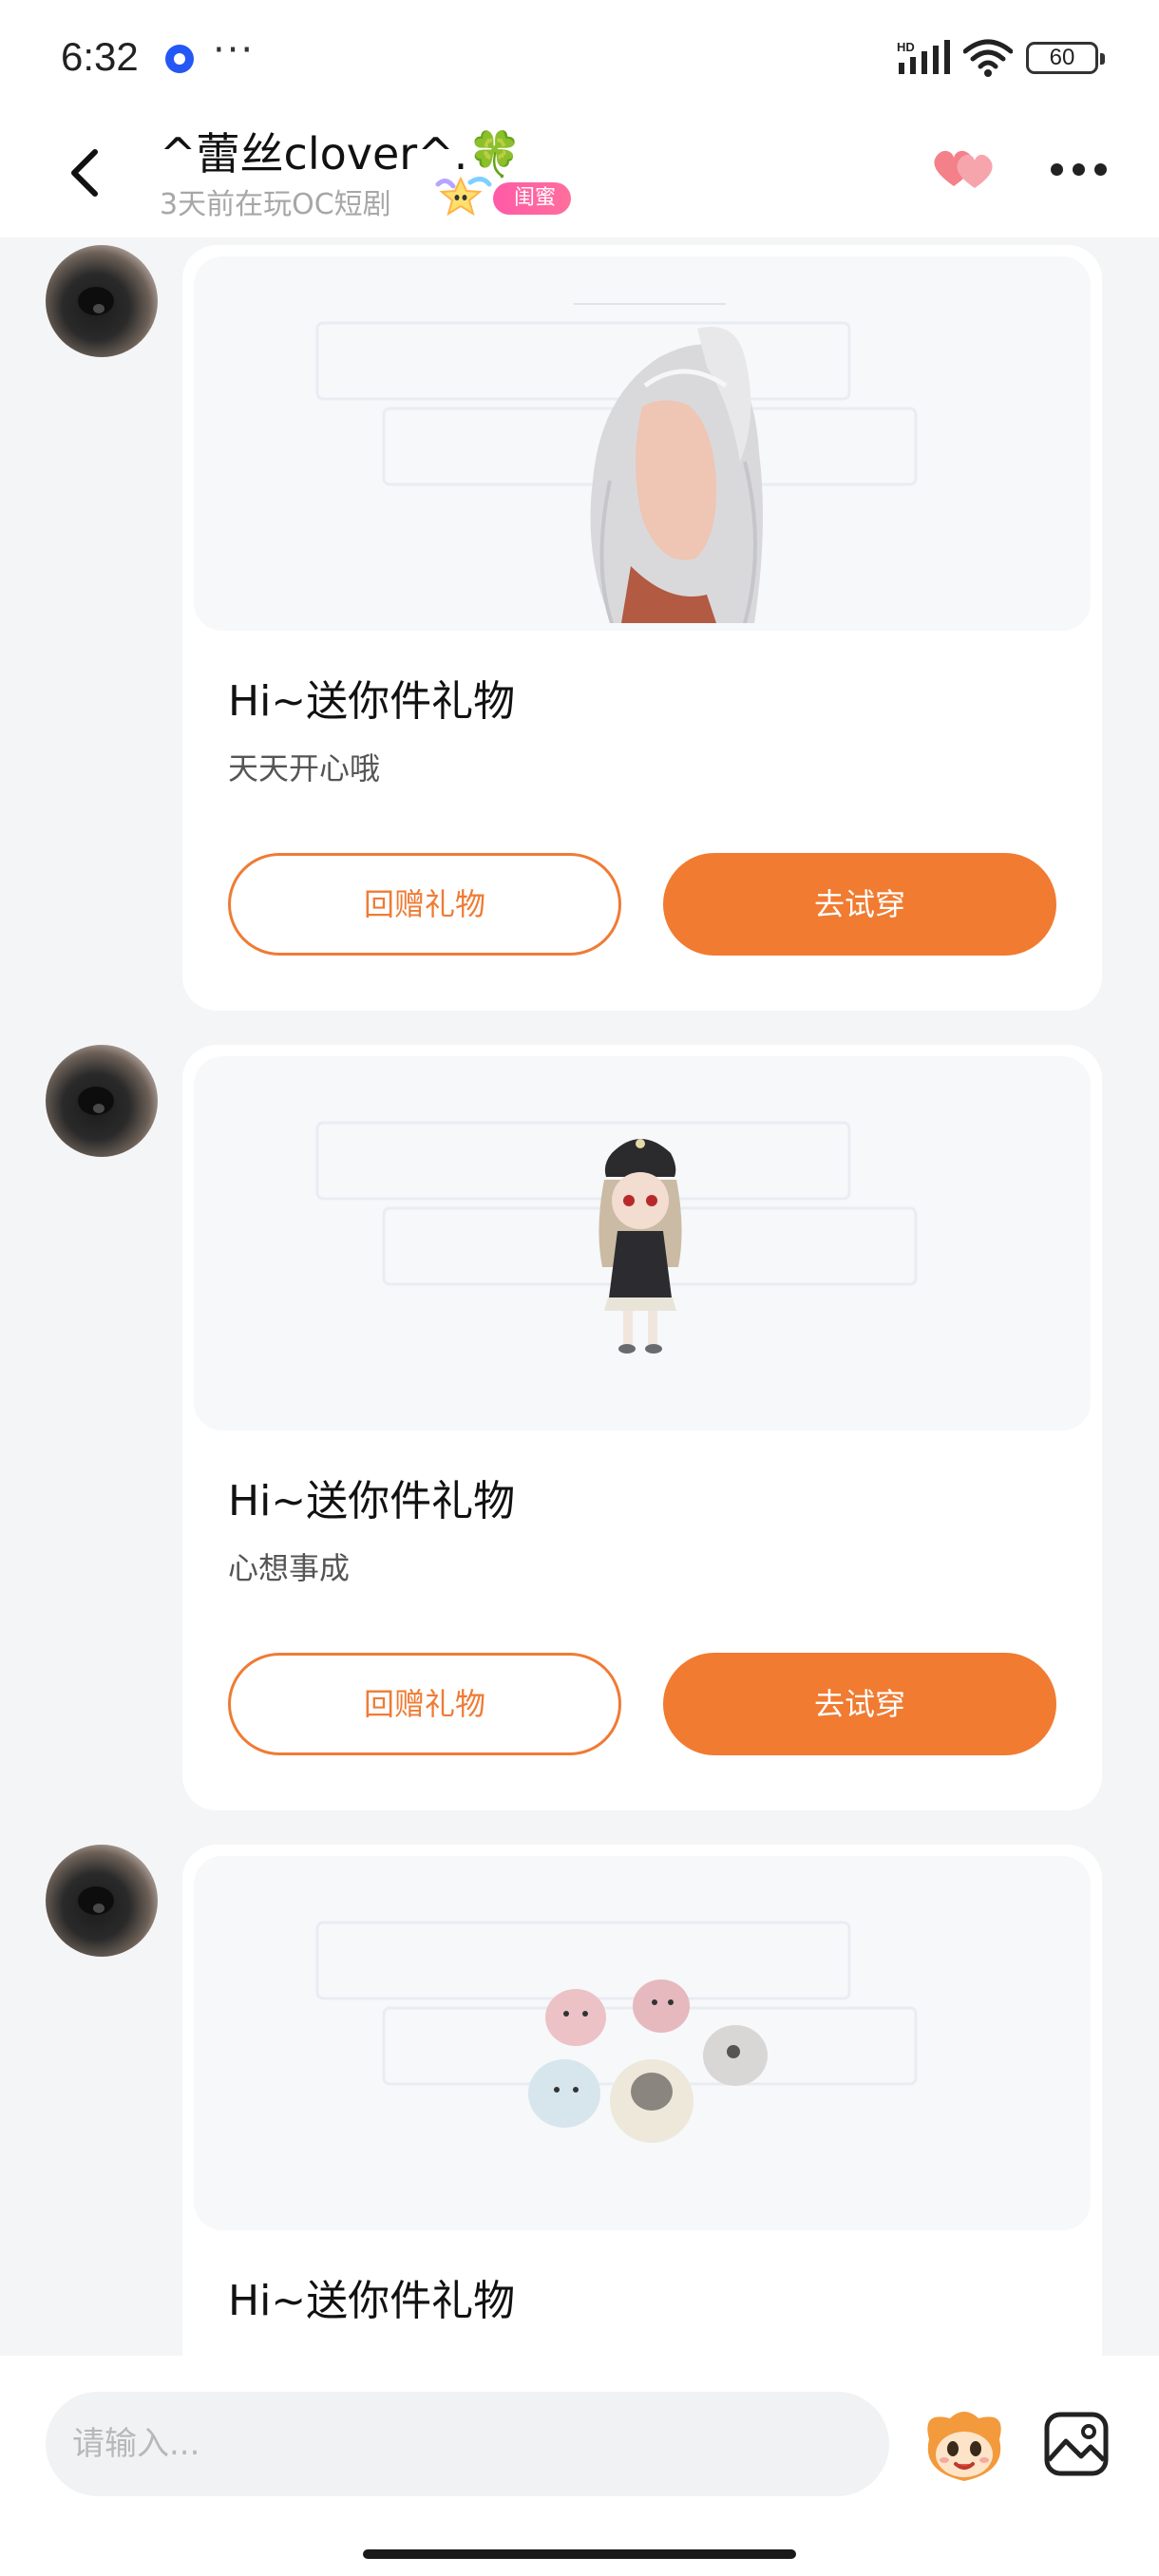 This screenshot has height=2576, width=1159. I want to click on message-input, so click(467, 2444).